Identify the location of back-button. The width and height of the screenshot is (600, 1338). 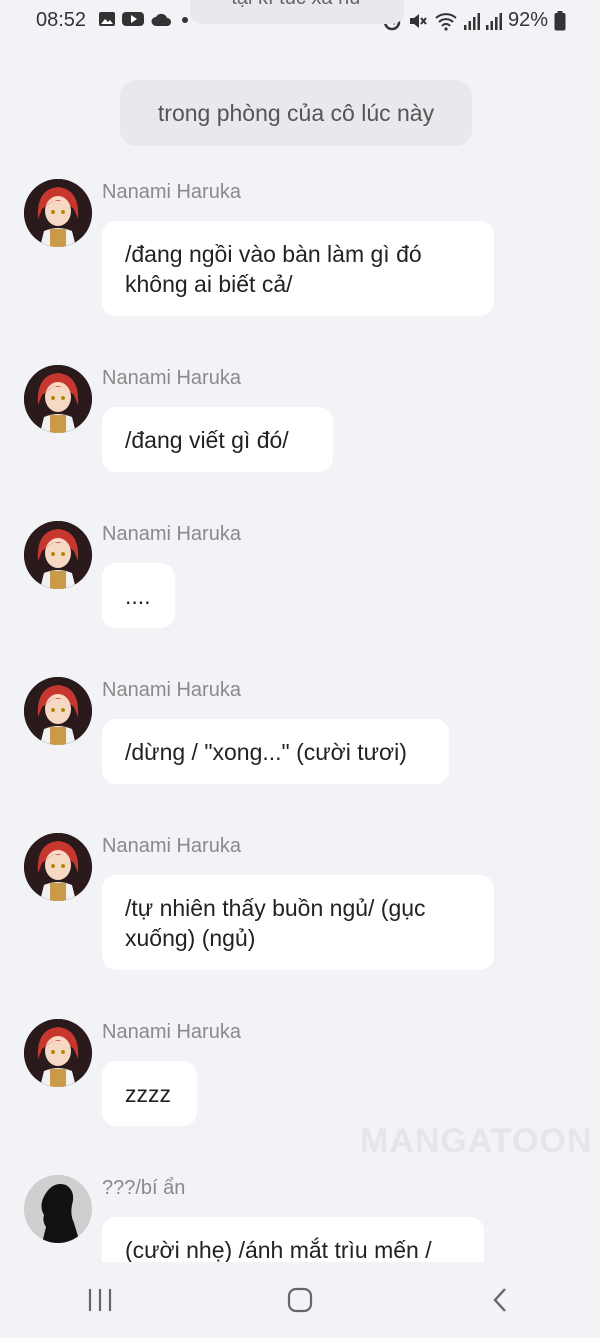
(500, 1300).